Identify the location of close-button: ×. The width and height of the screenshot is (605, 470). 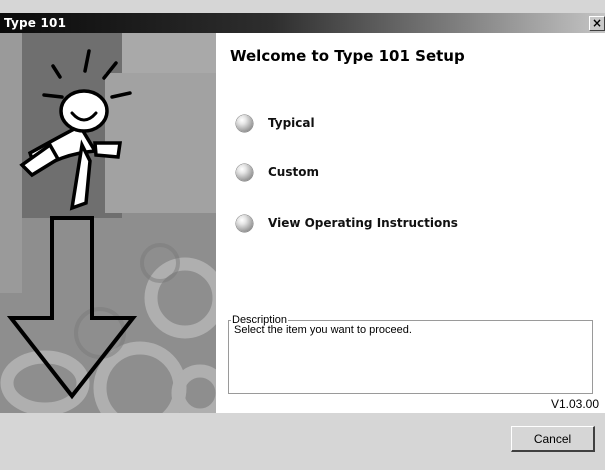
(597, 23).